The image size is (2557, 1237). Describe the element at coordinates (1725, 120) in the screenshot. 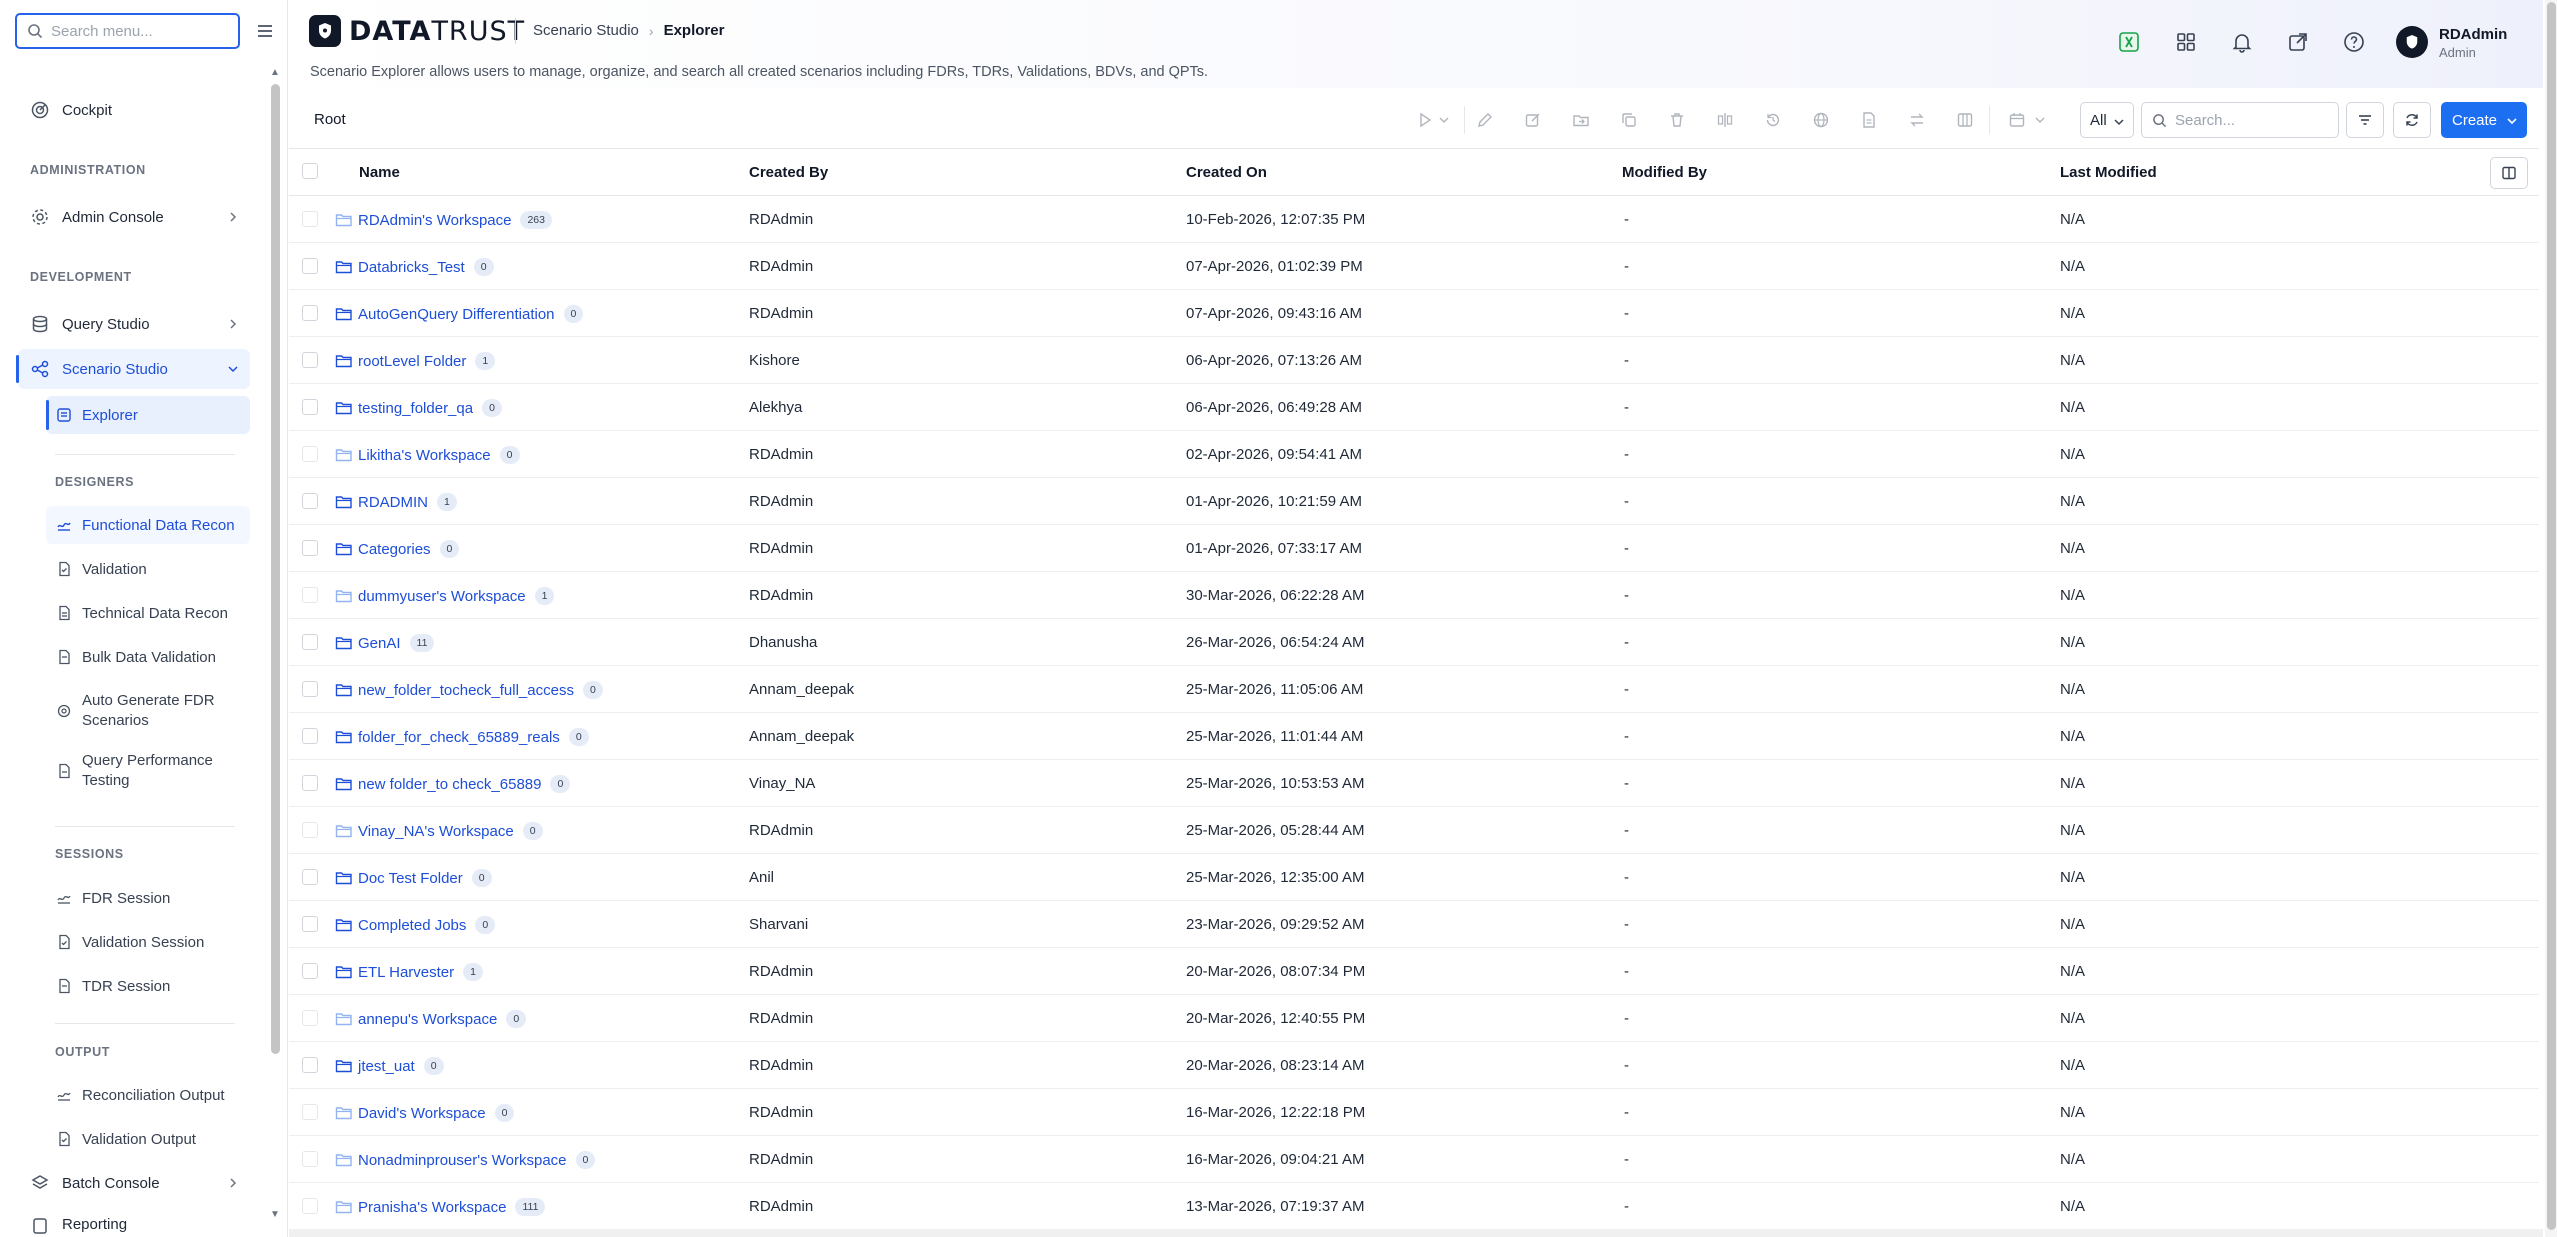

I see `compare-button` at that location.